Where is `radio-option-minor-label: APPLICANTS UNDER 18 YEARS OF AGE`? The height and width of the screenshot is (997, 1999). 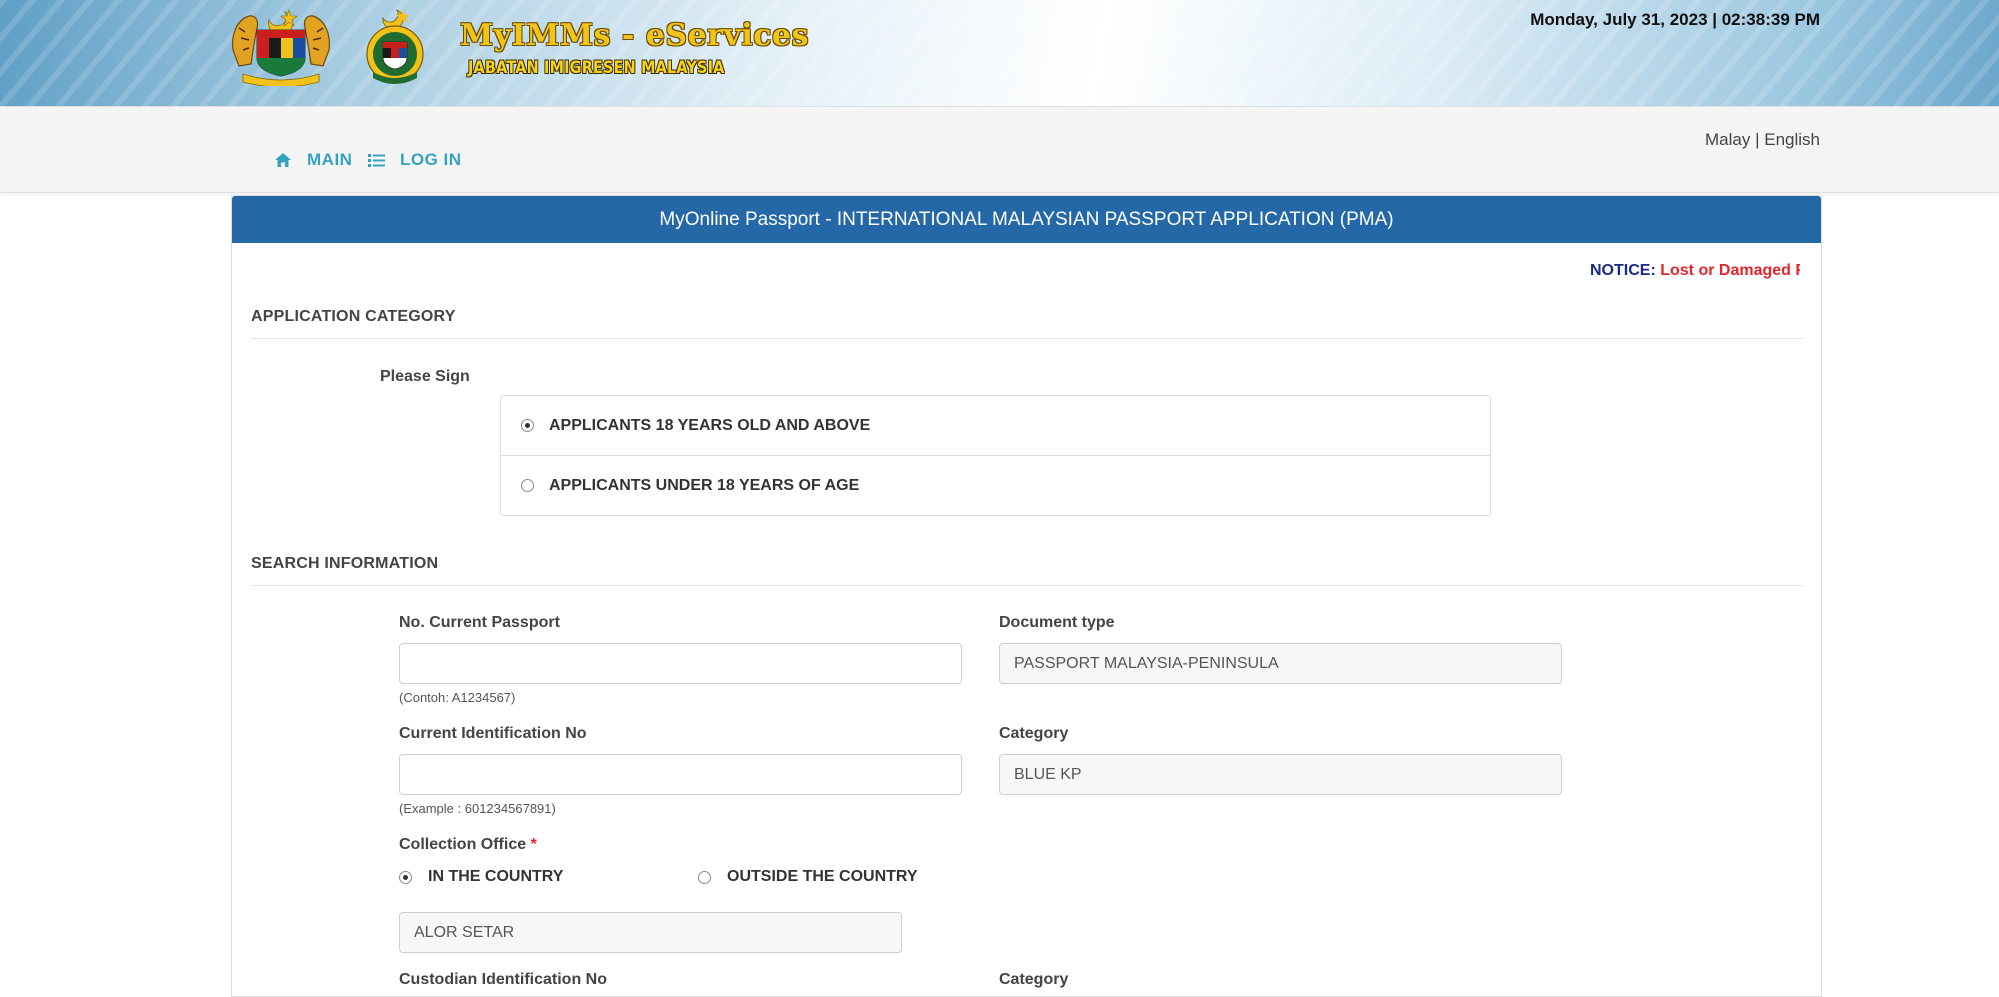 radio-option-minor-label: APPLICANTS UNDER 18 YEARS OF AGE is located at coordinates (704, 485).